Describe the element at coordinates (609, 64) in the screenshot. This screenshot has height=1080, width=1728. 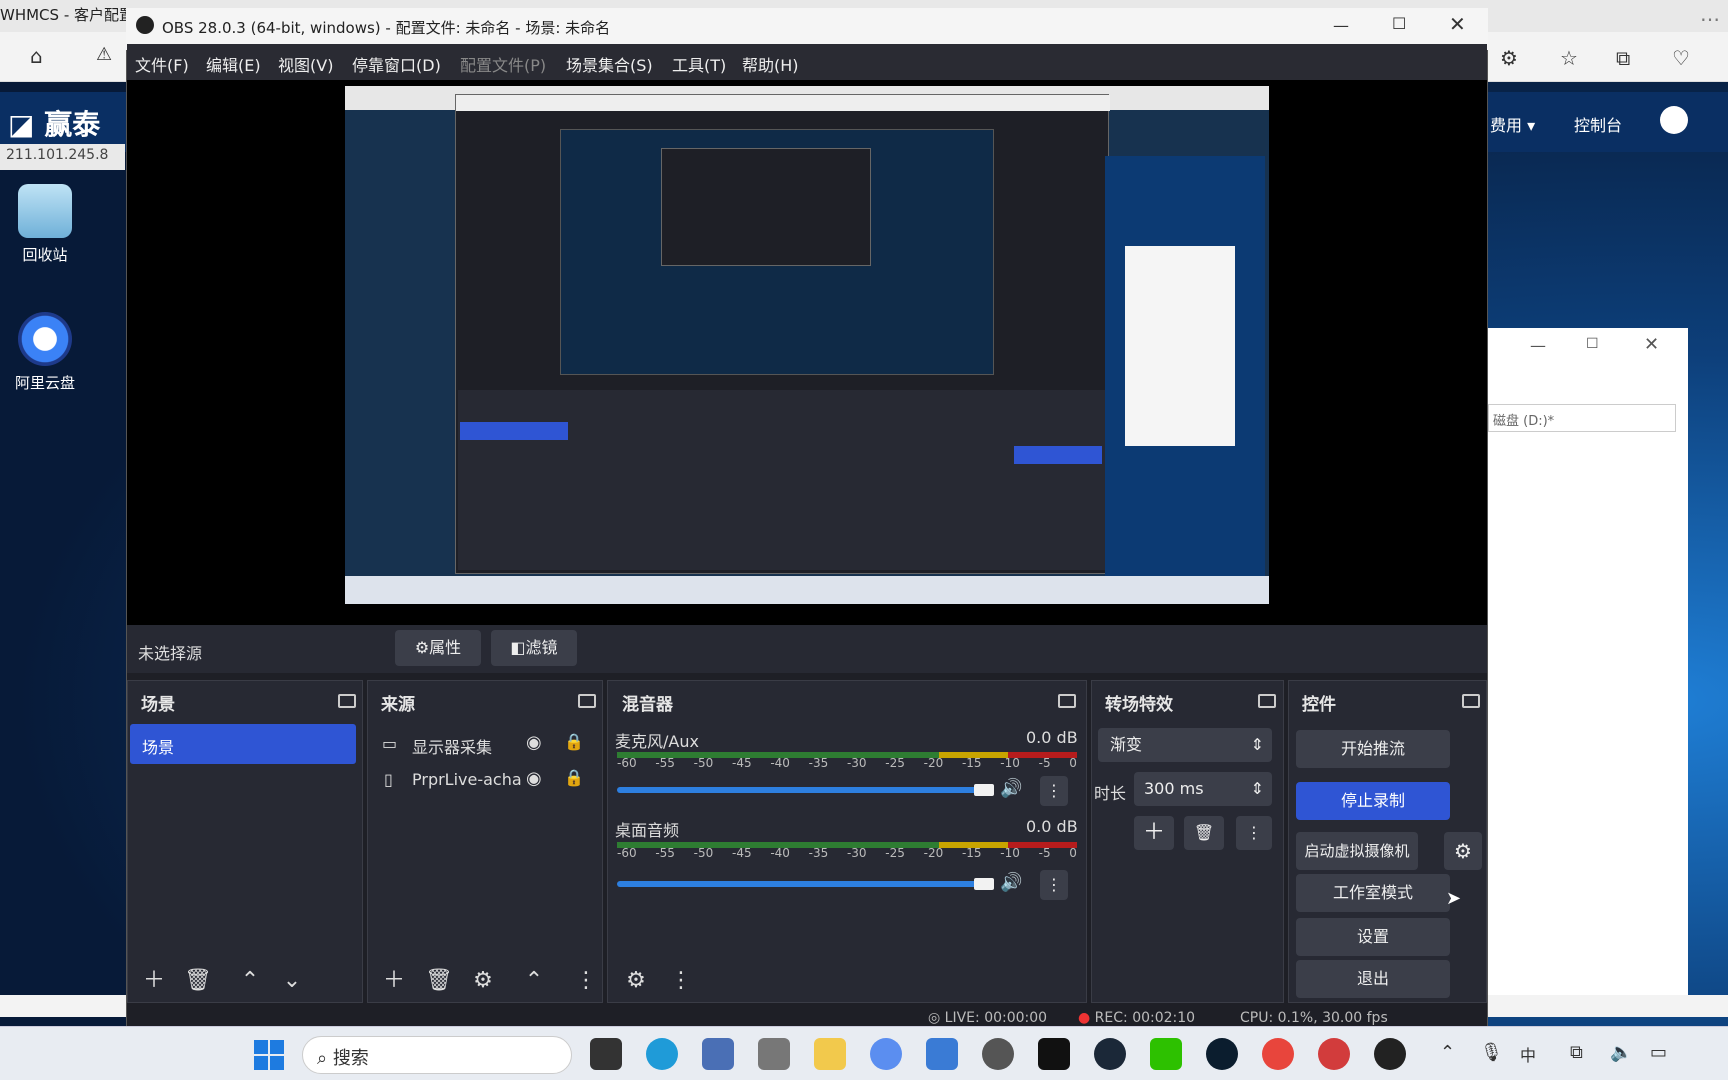
I see `menu-scene-collection: 场景集合(S)` at that location.